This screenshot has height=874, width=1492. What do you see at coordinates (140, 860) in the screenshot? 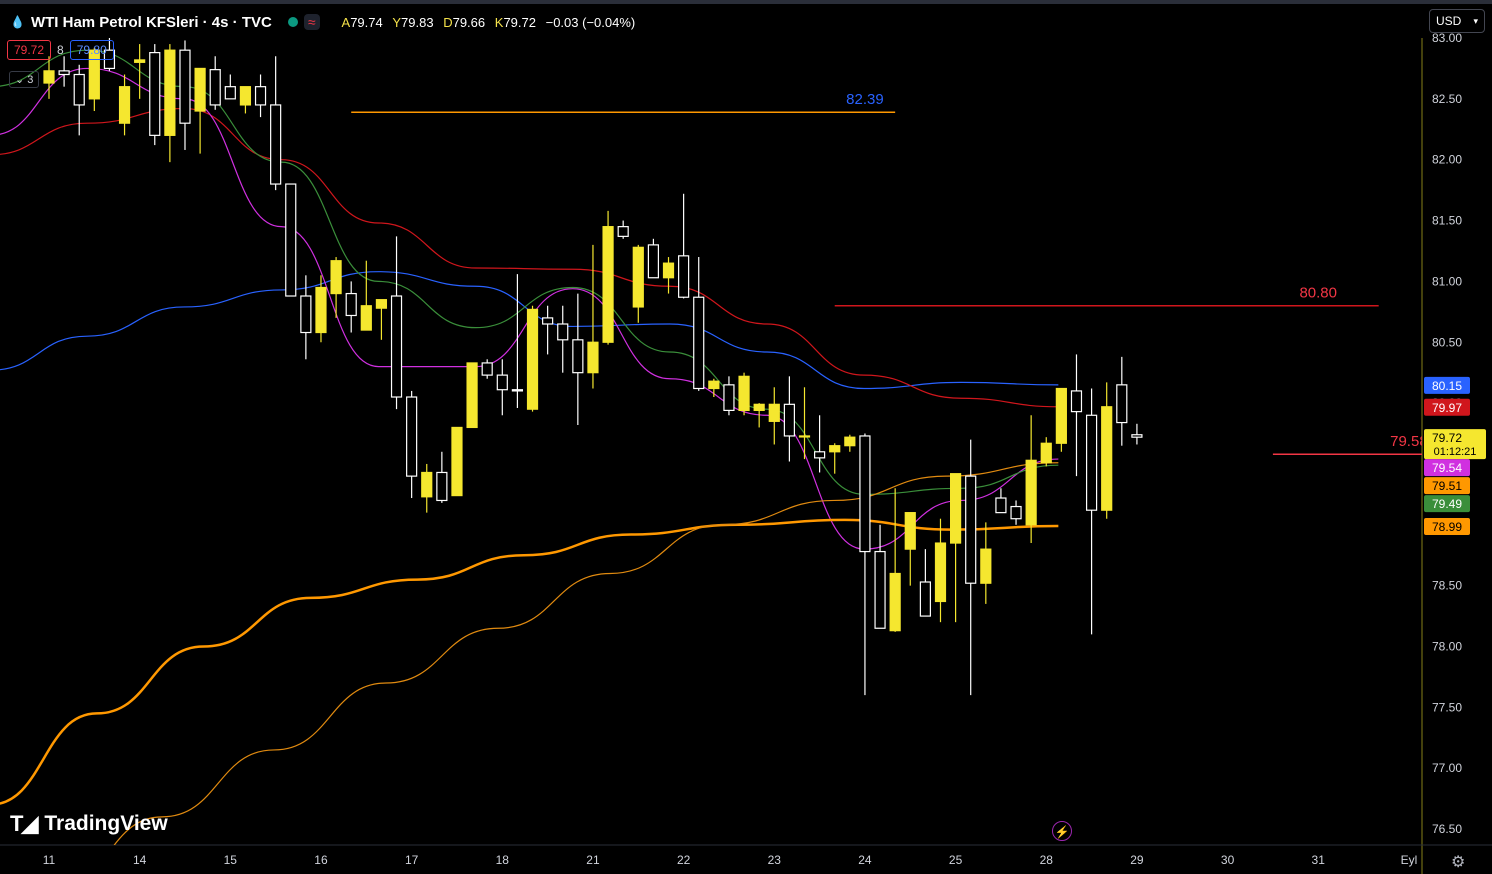
I see `x-tick-label: 14` at bounding box center [140, 860].